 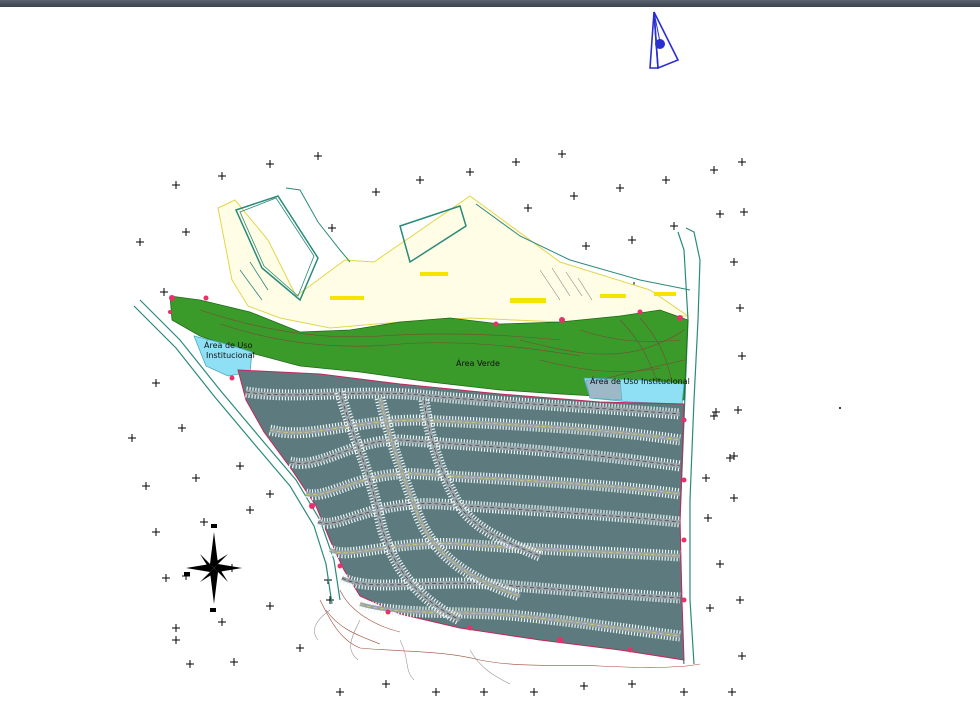 I want to click on north-arrow-icon, so click(x=664, y=40).